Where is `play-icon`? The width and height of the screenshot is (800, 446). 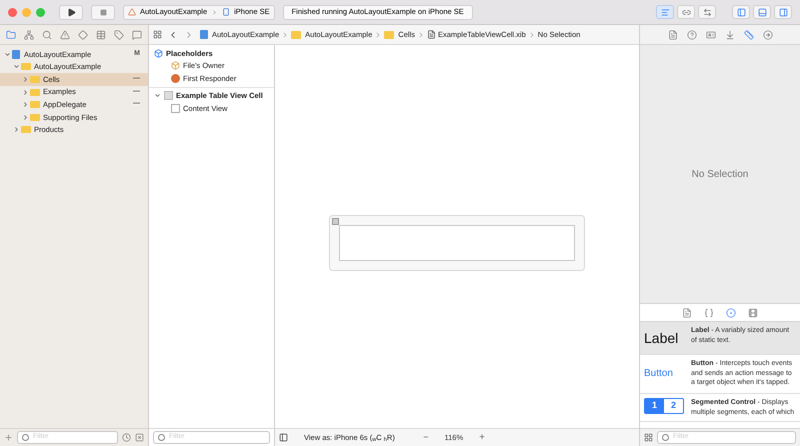
play-icon is located at coordinates (71, 12).